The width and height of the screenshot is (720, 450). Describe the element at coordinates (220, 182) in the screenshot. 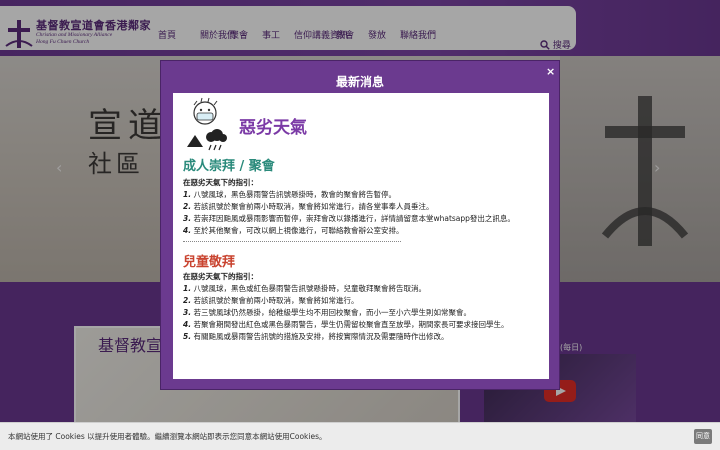

I see `adult-guideline-heading: 在惡劣天氣下的指引：` at that location.